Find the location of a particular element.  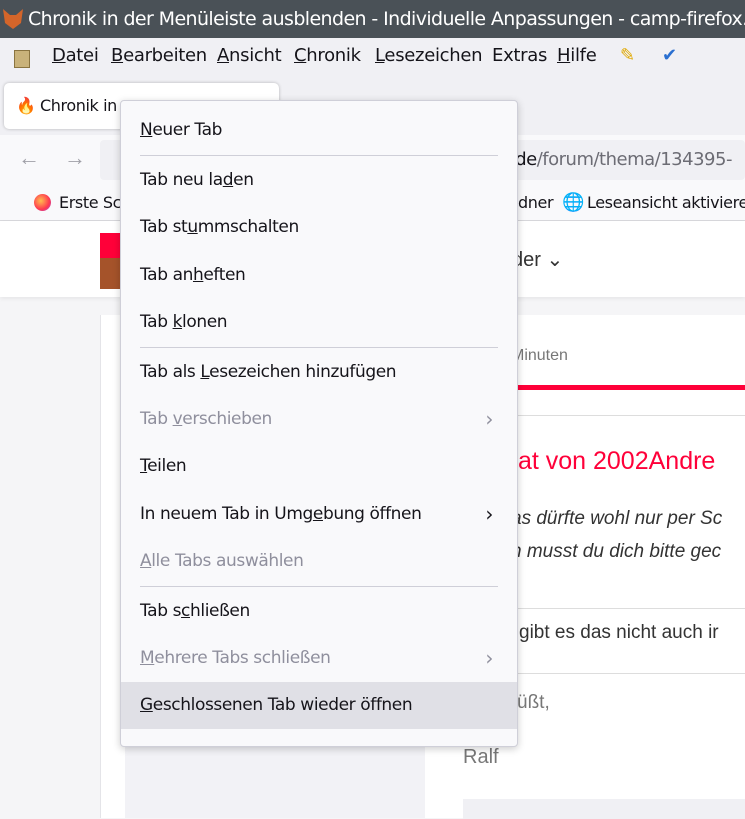

menu-item-label: Geschlossenen Tab wieder öffnen is located at coordinates (276, 705).